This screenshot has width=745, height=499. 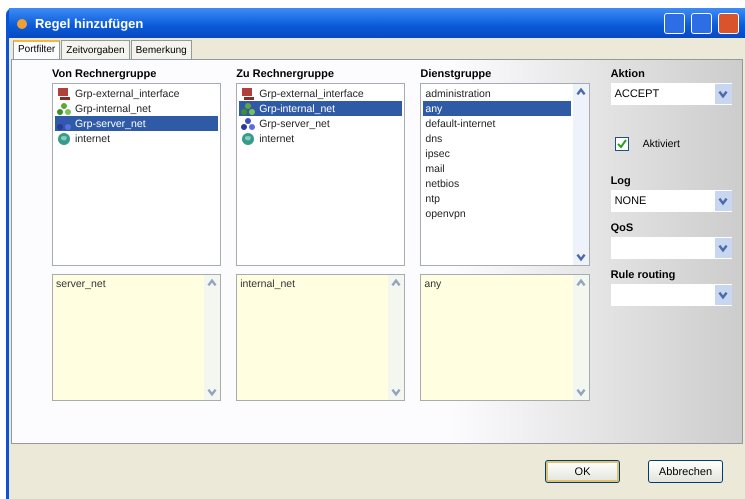 I want to click on field-label: QoS, so click(x=622, y=228).